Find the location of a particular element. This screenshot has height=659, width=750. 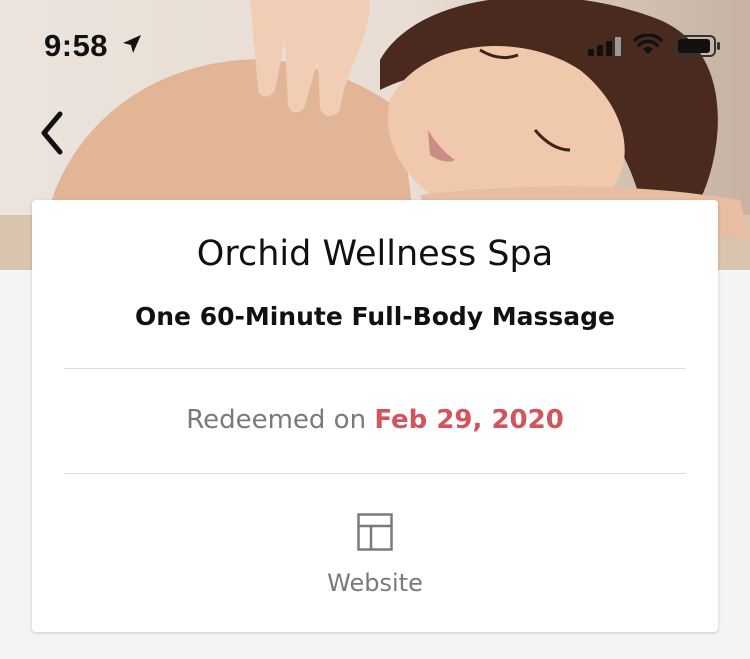

chevron-left-icon is located at coordinates (52, 133).